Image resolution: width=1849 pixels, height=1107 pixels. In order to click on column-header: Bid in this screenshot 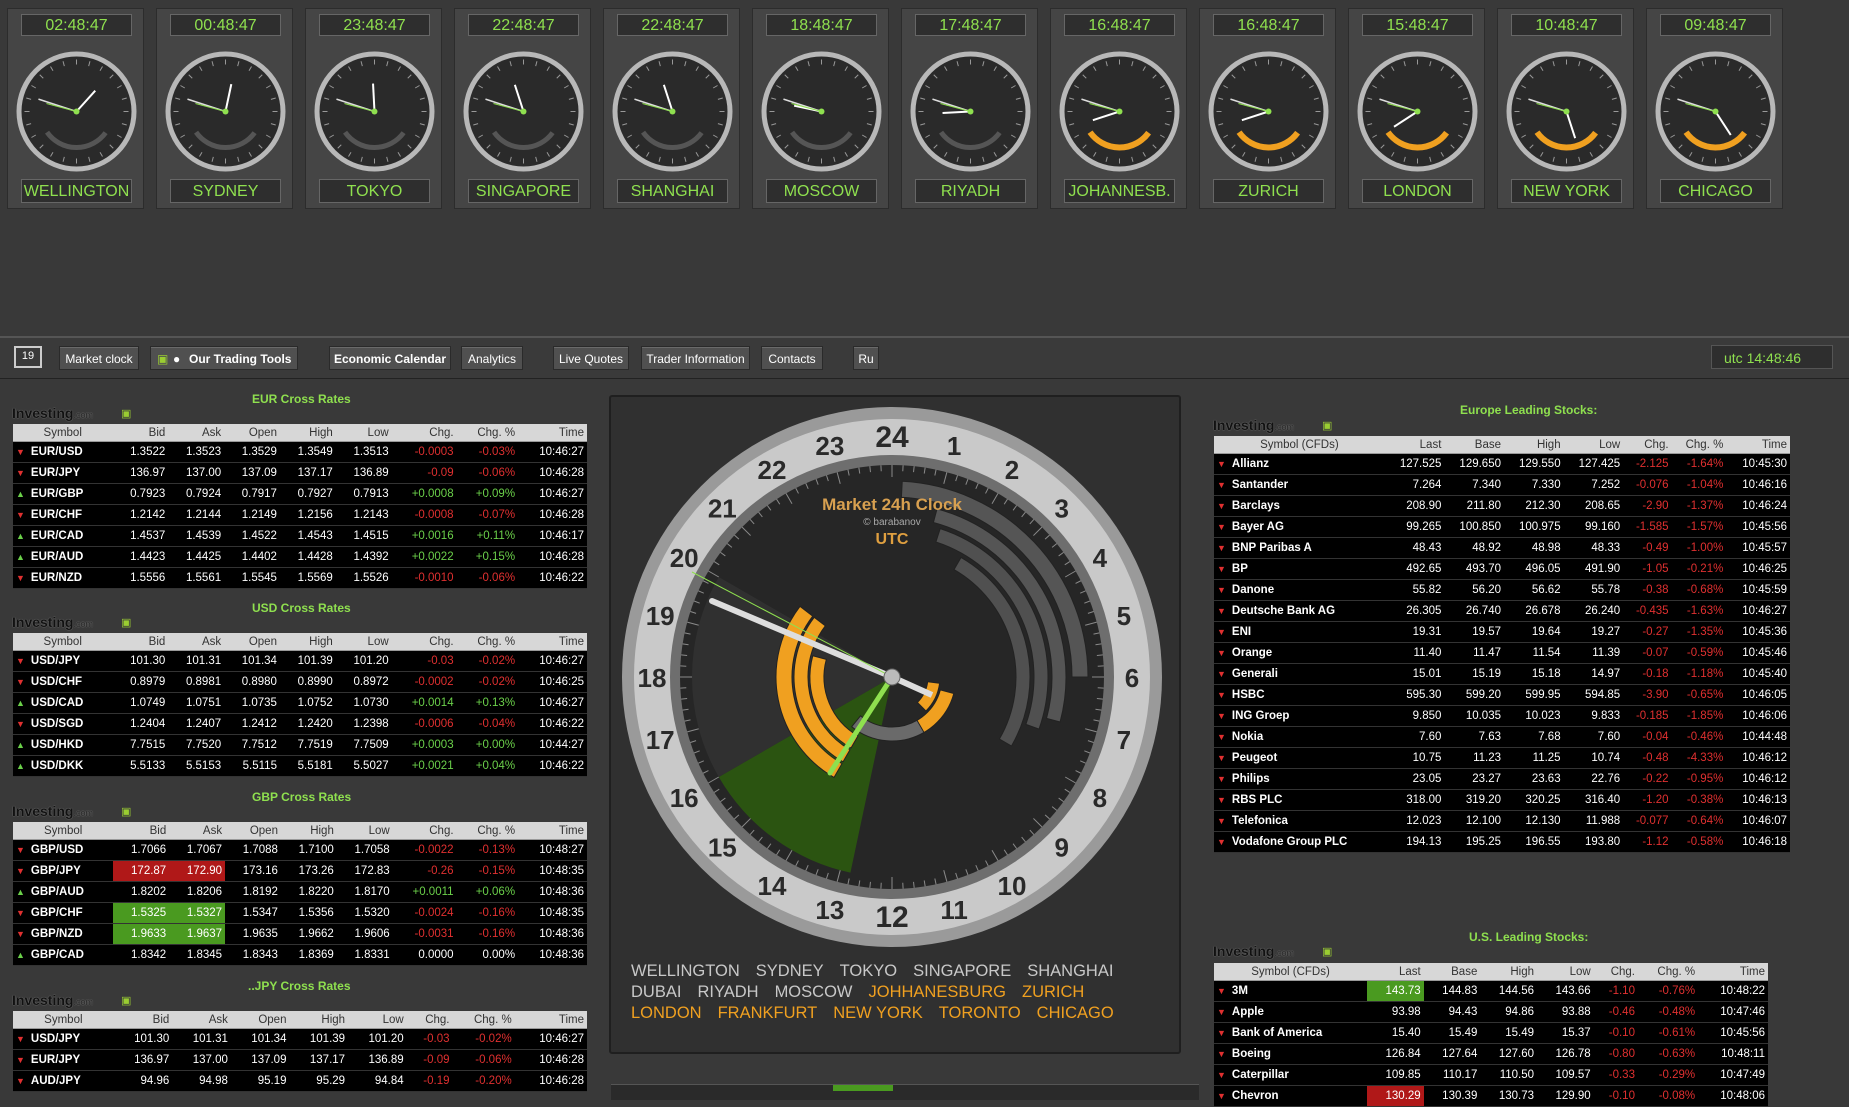, I will do `click(140, 642)`.